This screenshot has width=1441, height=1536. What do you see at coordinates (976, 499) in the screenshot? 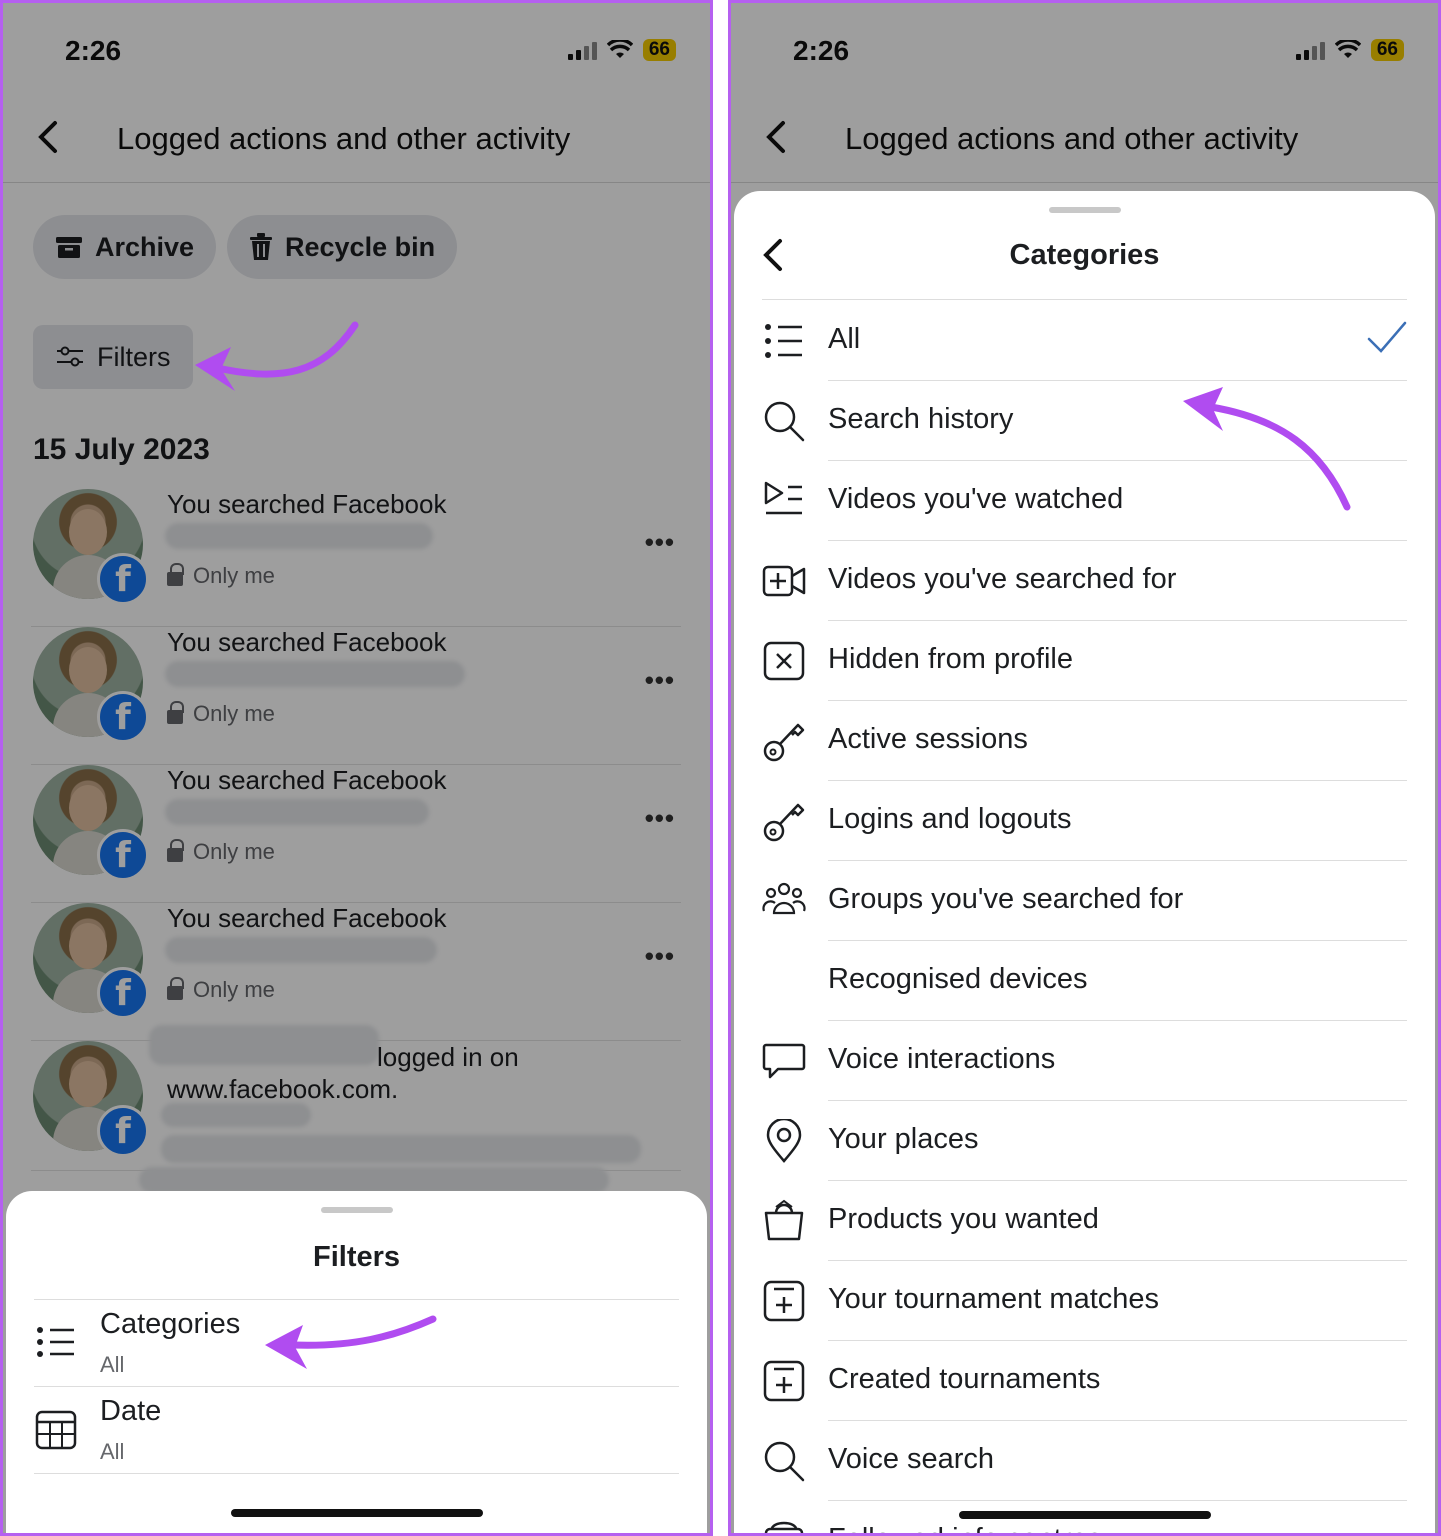
I see `category-label: Videos you've watched` at bounding box center [976, 499].